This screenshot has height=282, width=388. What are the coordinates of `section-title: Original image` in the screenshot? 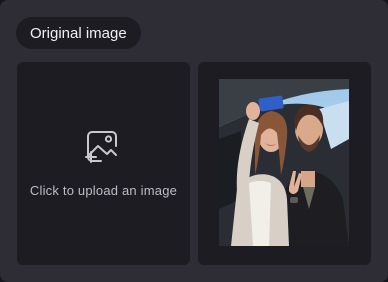 It's located at (78, 33).